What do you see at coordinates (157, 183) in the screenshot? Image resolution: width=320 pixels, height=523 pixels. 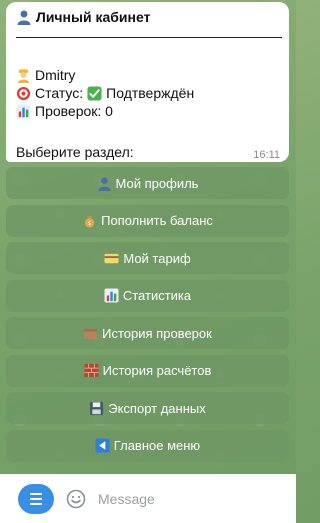 I see `button-label: Мой профиль` at bounding box center [157, 183].